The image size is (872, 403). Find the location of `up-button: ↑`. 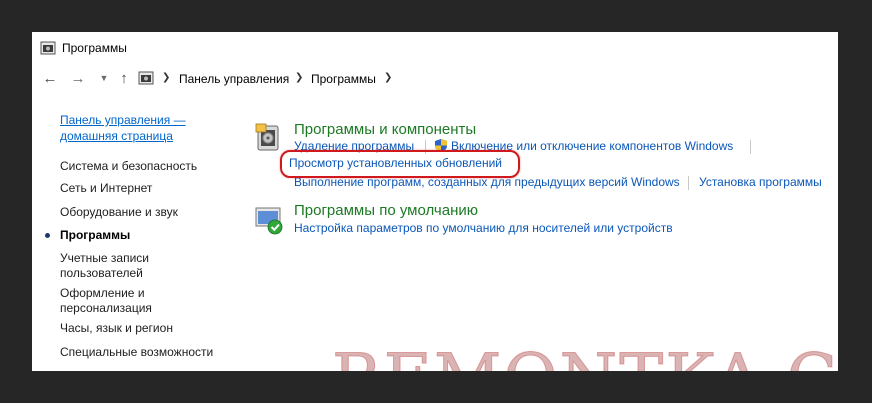

up-button: ↑ is located at coordinates (124, 78).